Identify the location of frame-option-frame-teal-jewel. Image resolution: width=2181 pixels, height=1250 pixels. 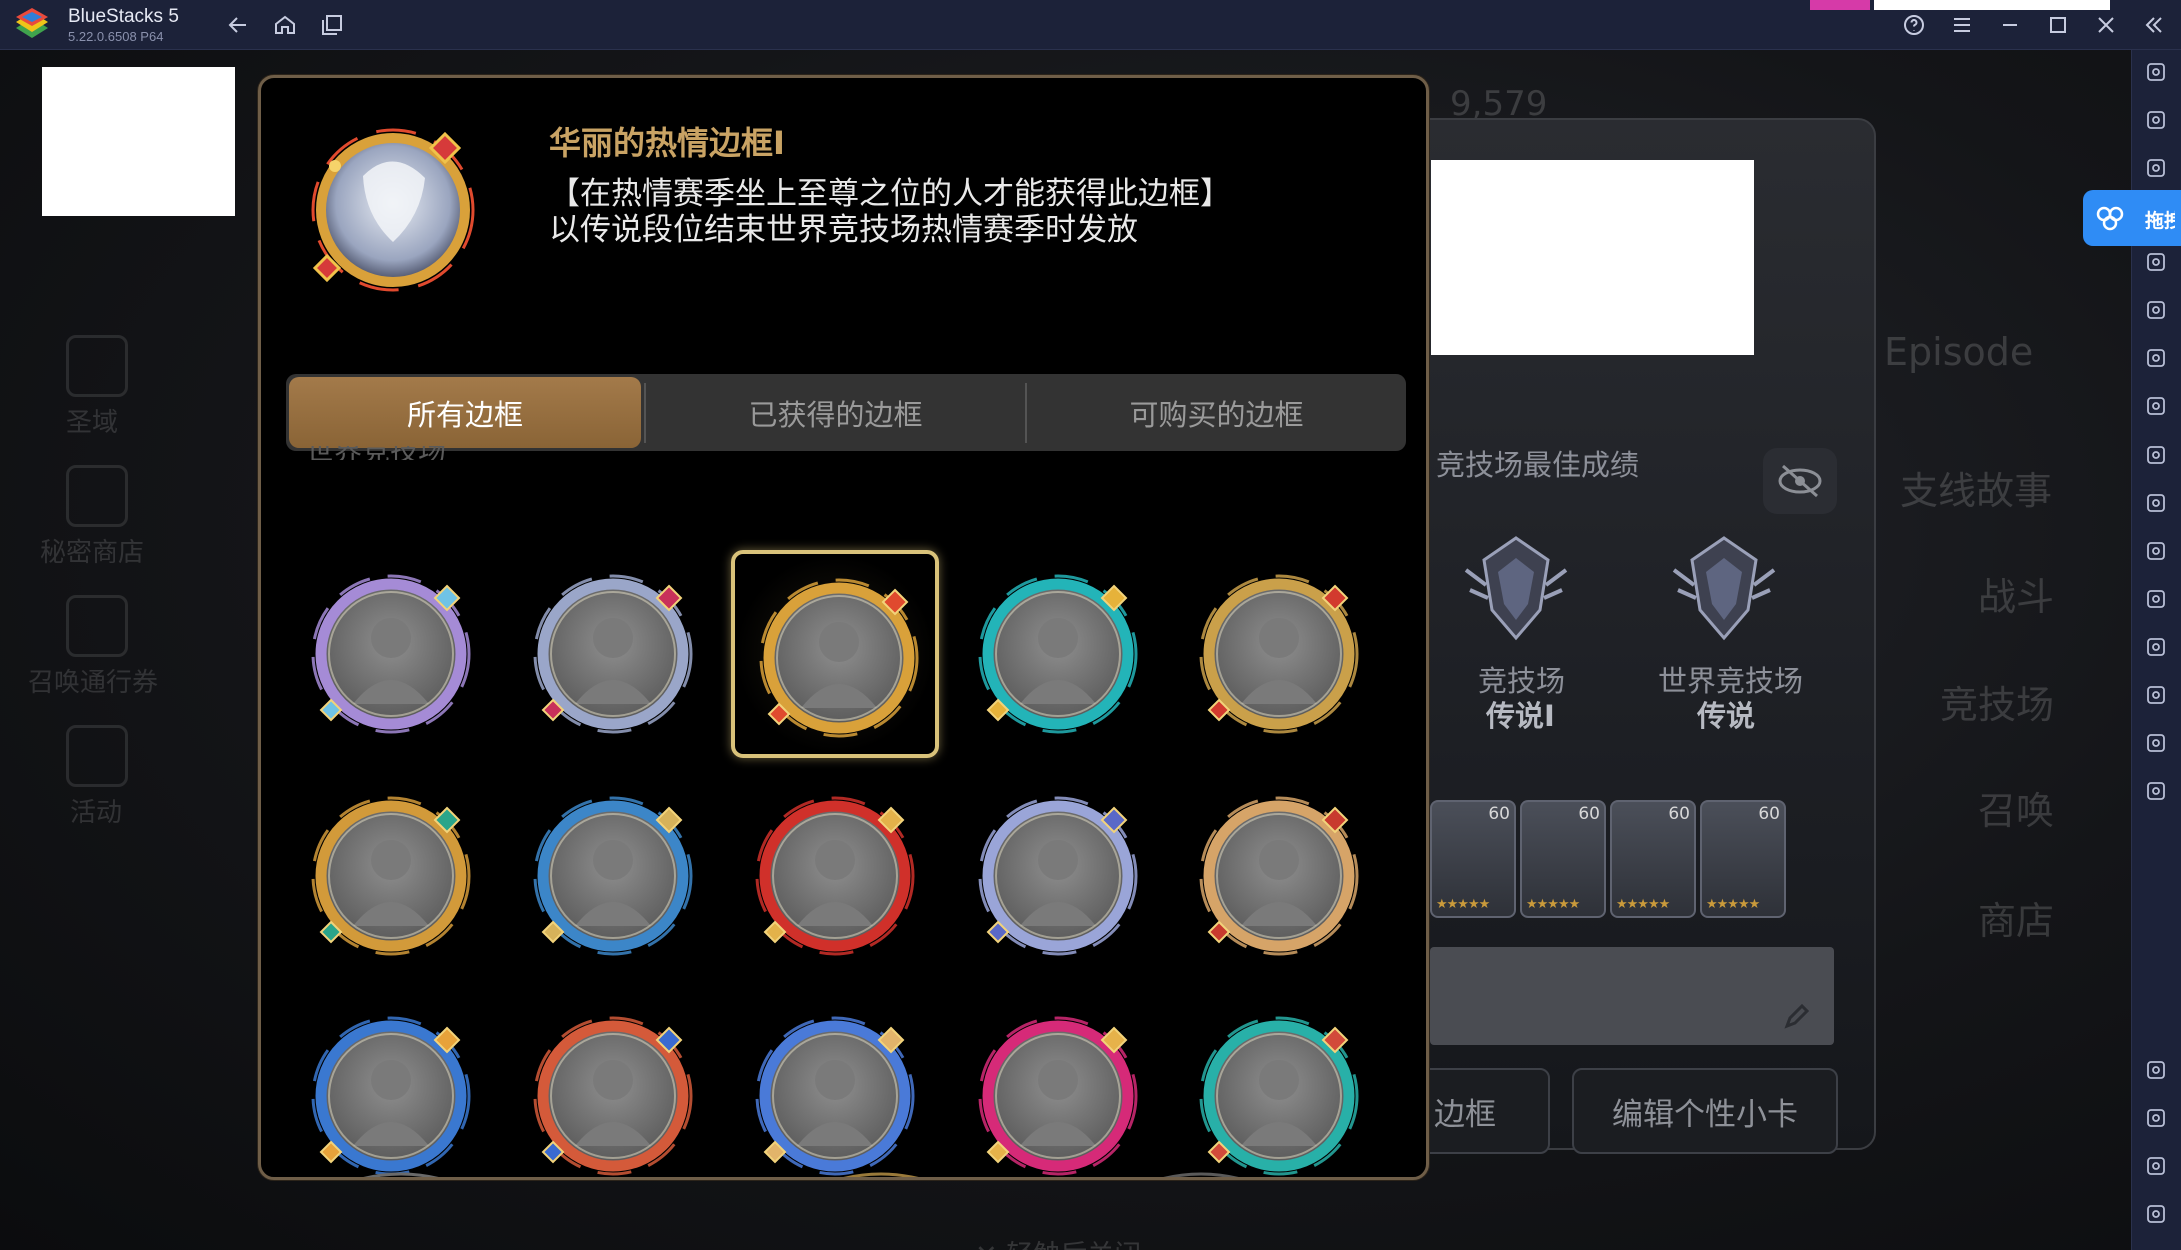
(1058, 654).